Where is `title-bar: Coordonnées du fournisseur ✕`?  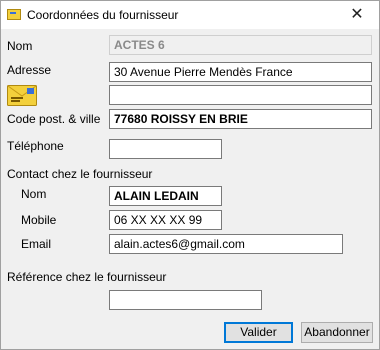 title-bar: Coordonnées du fournisseur ✕ is located at coordinates (190, 15).